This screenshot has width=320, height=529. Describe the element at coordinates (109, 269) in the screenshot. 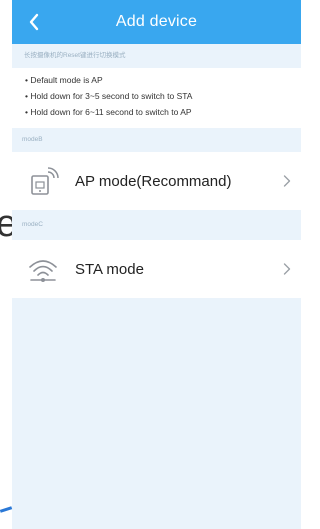

I see `sta-mode-label: STA mode` at that location.